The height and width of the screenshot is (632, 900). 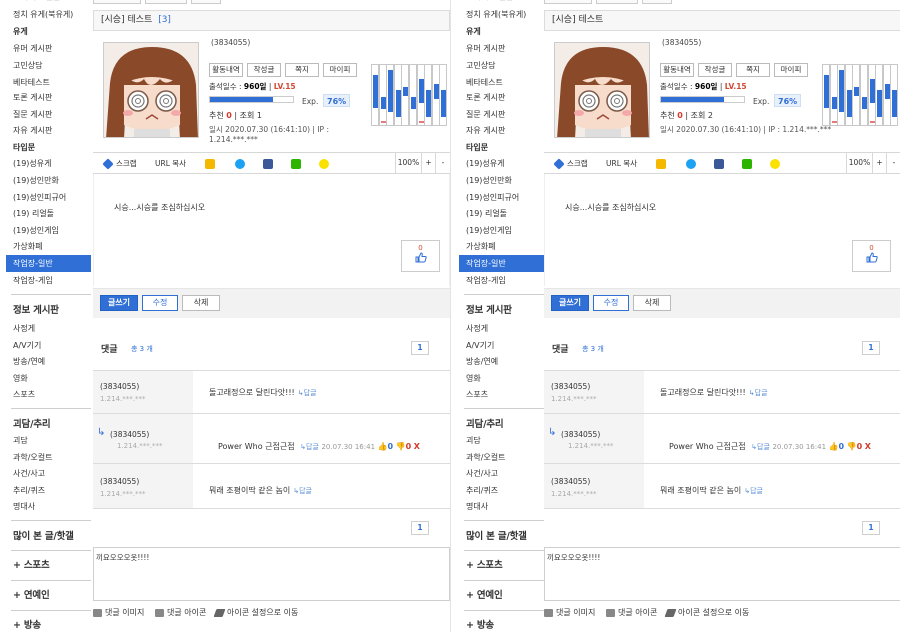 What do you see at coordinates (855, 446) in the screenshot?
I see `comment-downvote: 👎0` at bounding box center [855, 446].